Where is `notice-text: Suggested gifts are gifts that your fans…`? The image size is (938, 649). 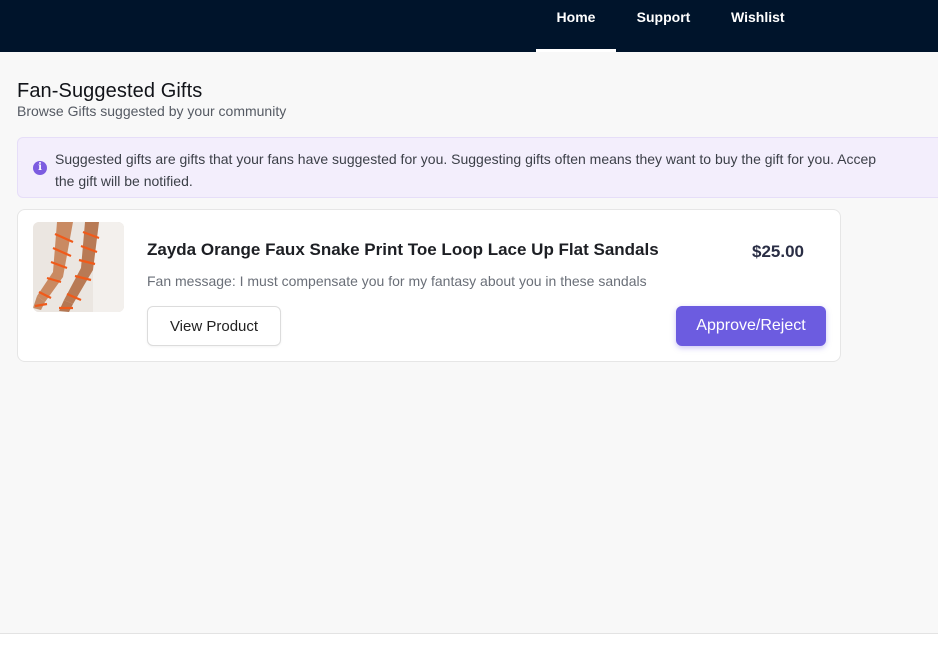 notice-text: Suggested gifts are gifts that your fans… is located at coordinates (496, 170).